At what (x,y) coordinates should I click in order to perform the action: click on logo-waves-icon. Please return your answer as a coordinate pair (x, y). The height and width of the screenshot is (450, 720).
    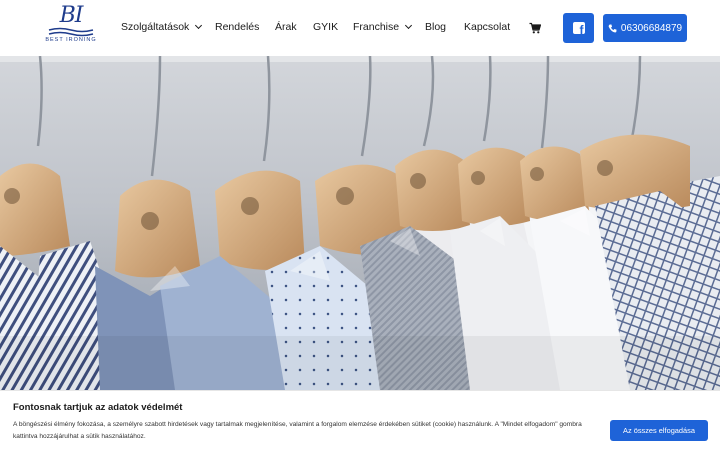
    Looking at the image, I should click on (71, 32).